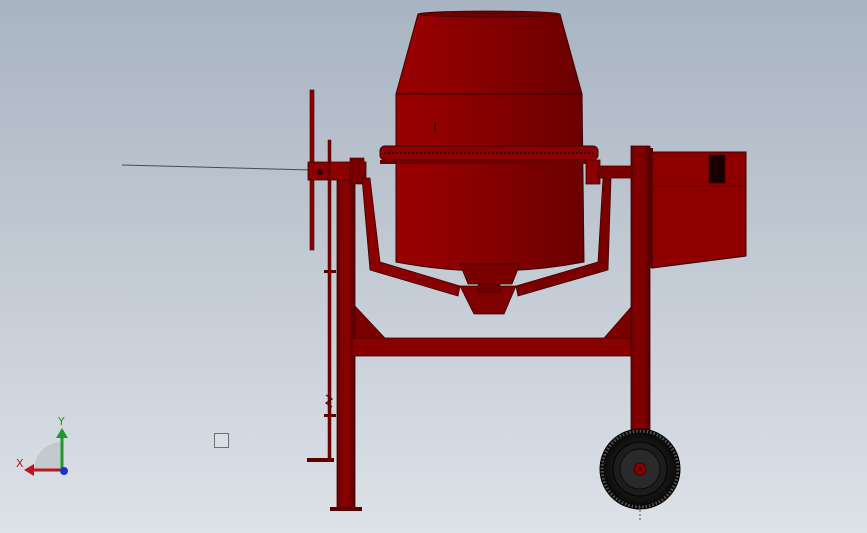 The height and width of the screenshot is (533, 867). Describe the element at coordinates (717, 169) in the screenshot. I see `motor-switch` at that location.